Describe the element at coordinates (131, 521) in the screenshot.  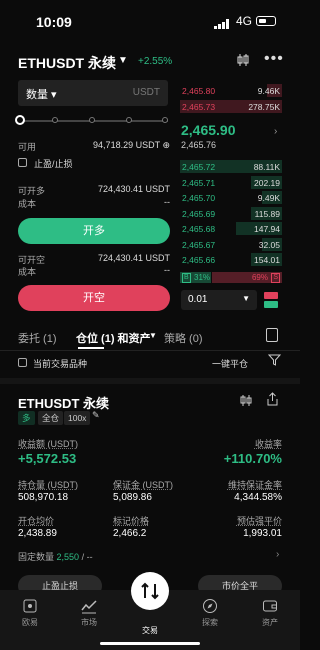
I see `mark-price-label: 标记价格` at that location.